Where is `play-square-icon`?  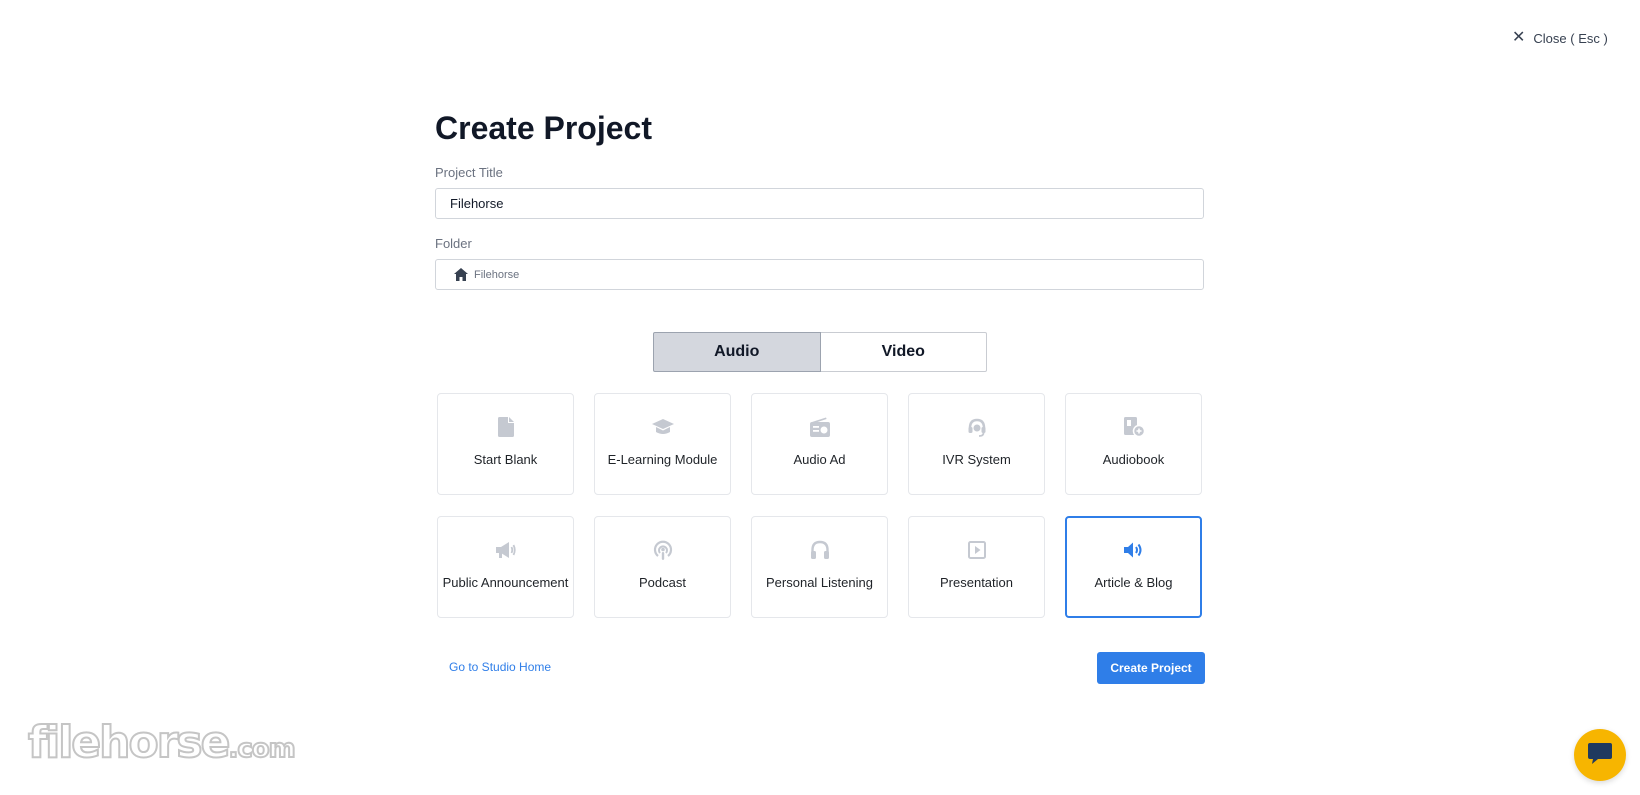
play-square-icon is located at coordinates (977, 550).